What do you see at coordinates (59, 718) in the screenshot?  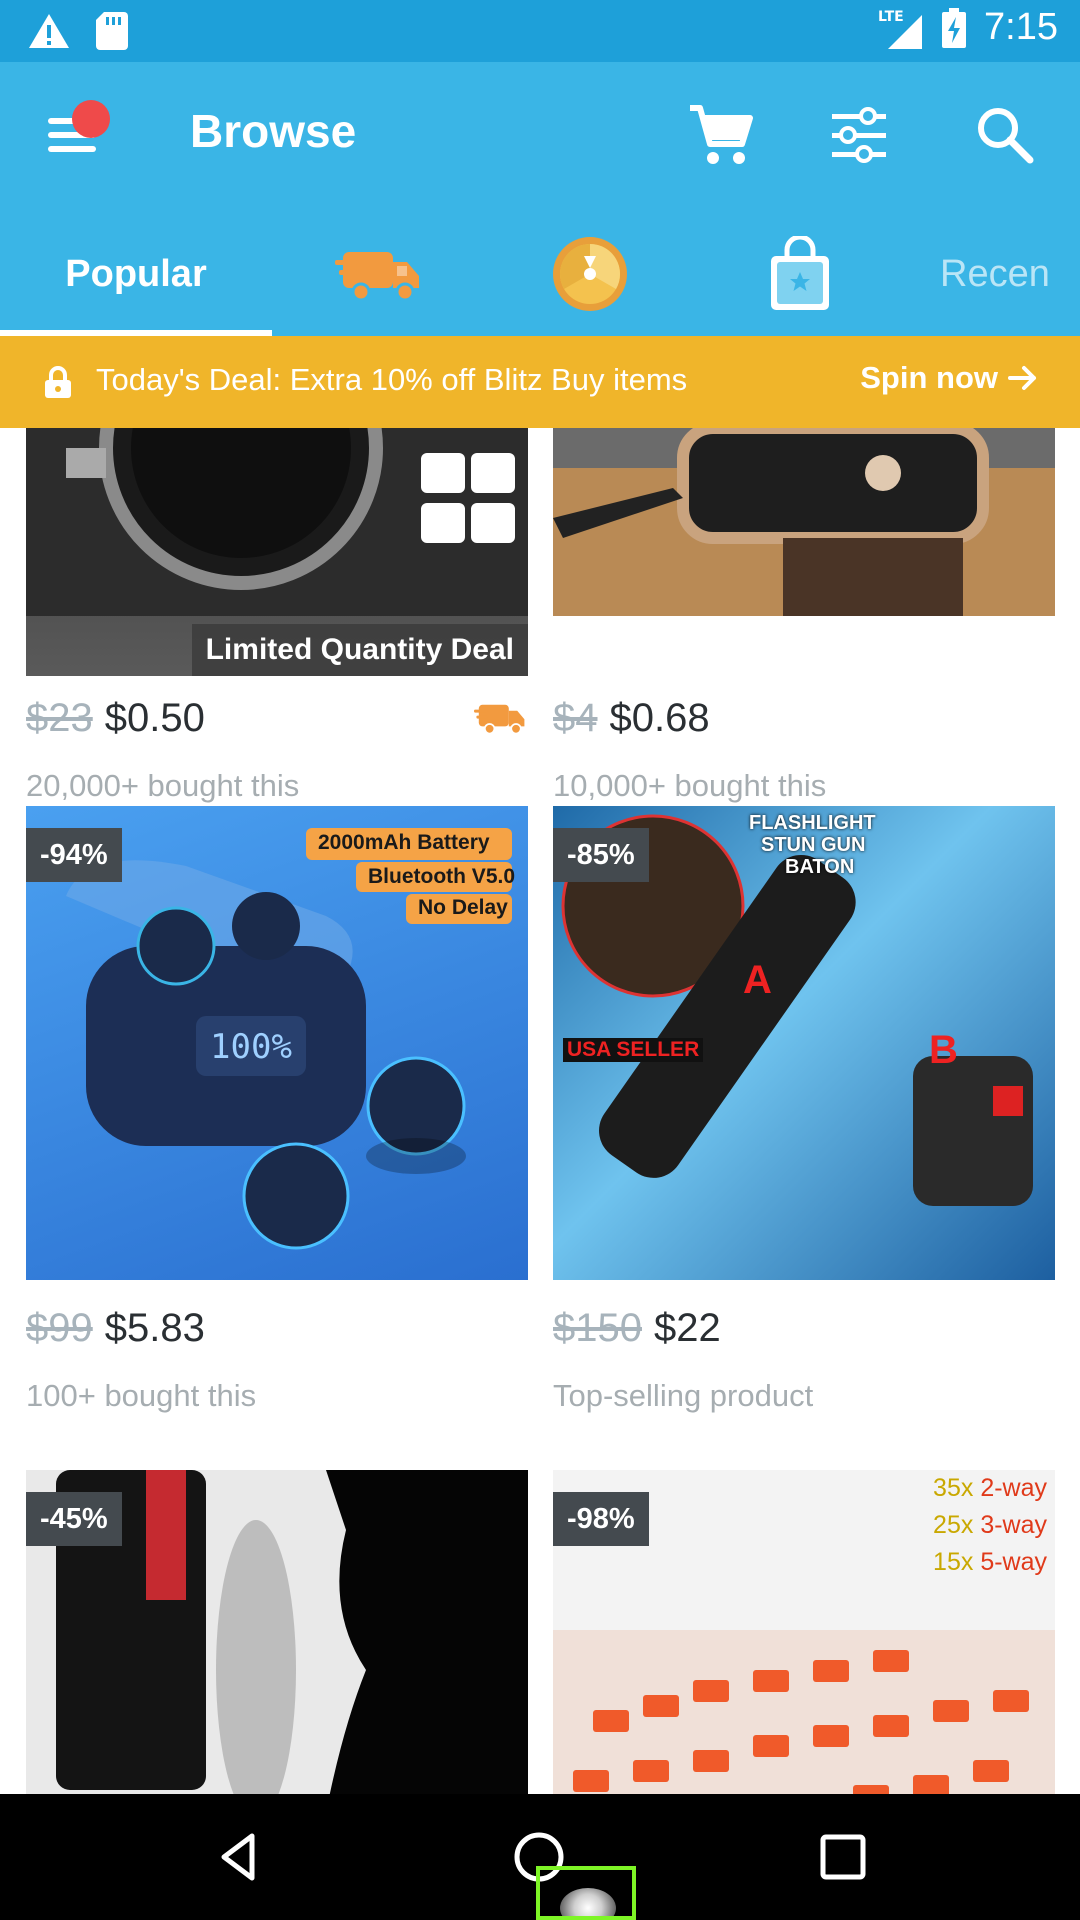 I see `original-price: $23` at bounding box center [59, 718].